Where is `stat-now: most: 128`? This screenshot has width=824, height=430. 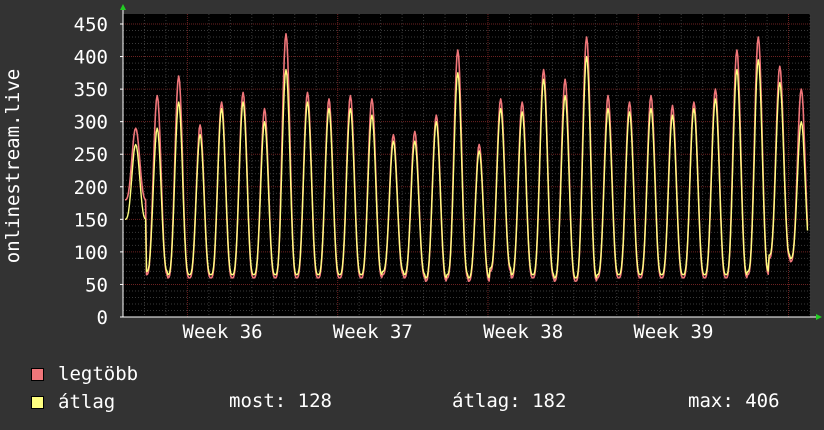 stat-now: most: 128 is located at coordinates (280, 401).